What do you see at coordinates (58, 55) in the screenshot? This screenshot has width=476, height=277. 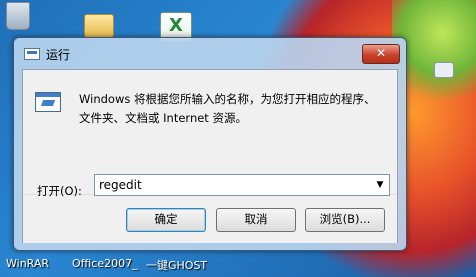 I see `dialog-title: 运行` at bounding box center [58, 55].